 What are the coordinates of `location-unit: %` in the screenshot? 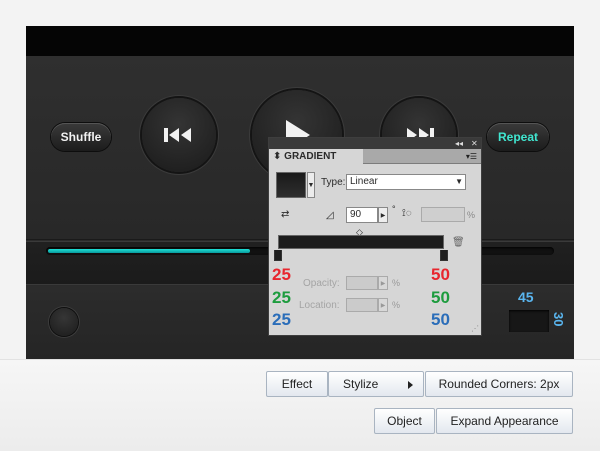 It's located at (396, 305).